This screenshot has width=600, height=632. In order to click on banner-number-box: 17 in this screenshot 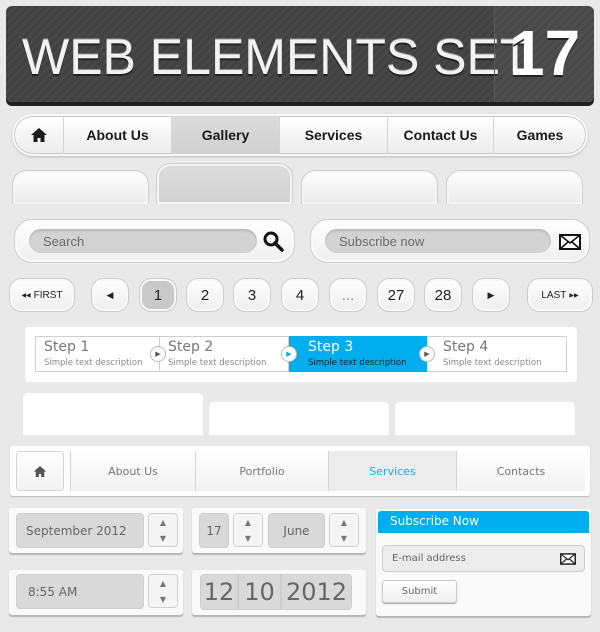, I will do `click(544, 54)`.